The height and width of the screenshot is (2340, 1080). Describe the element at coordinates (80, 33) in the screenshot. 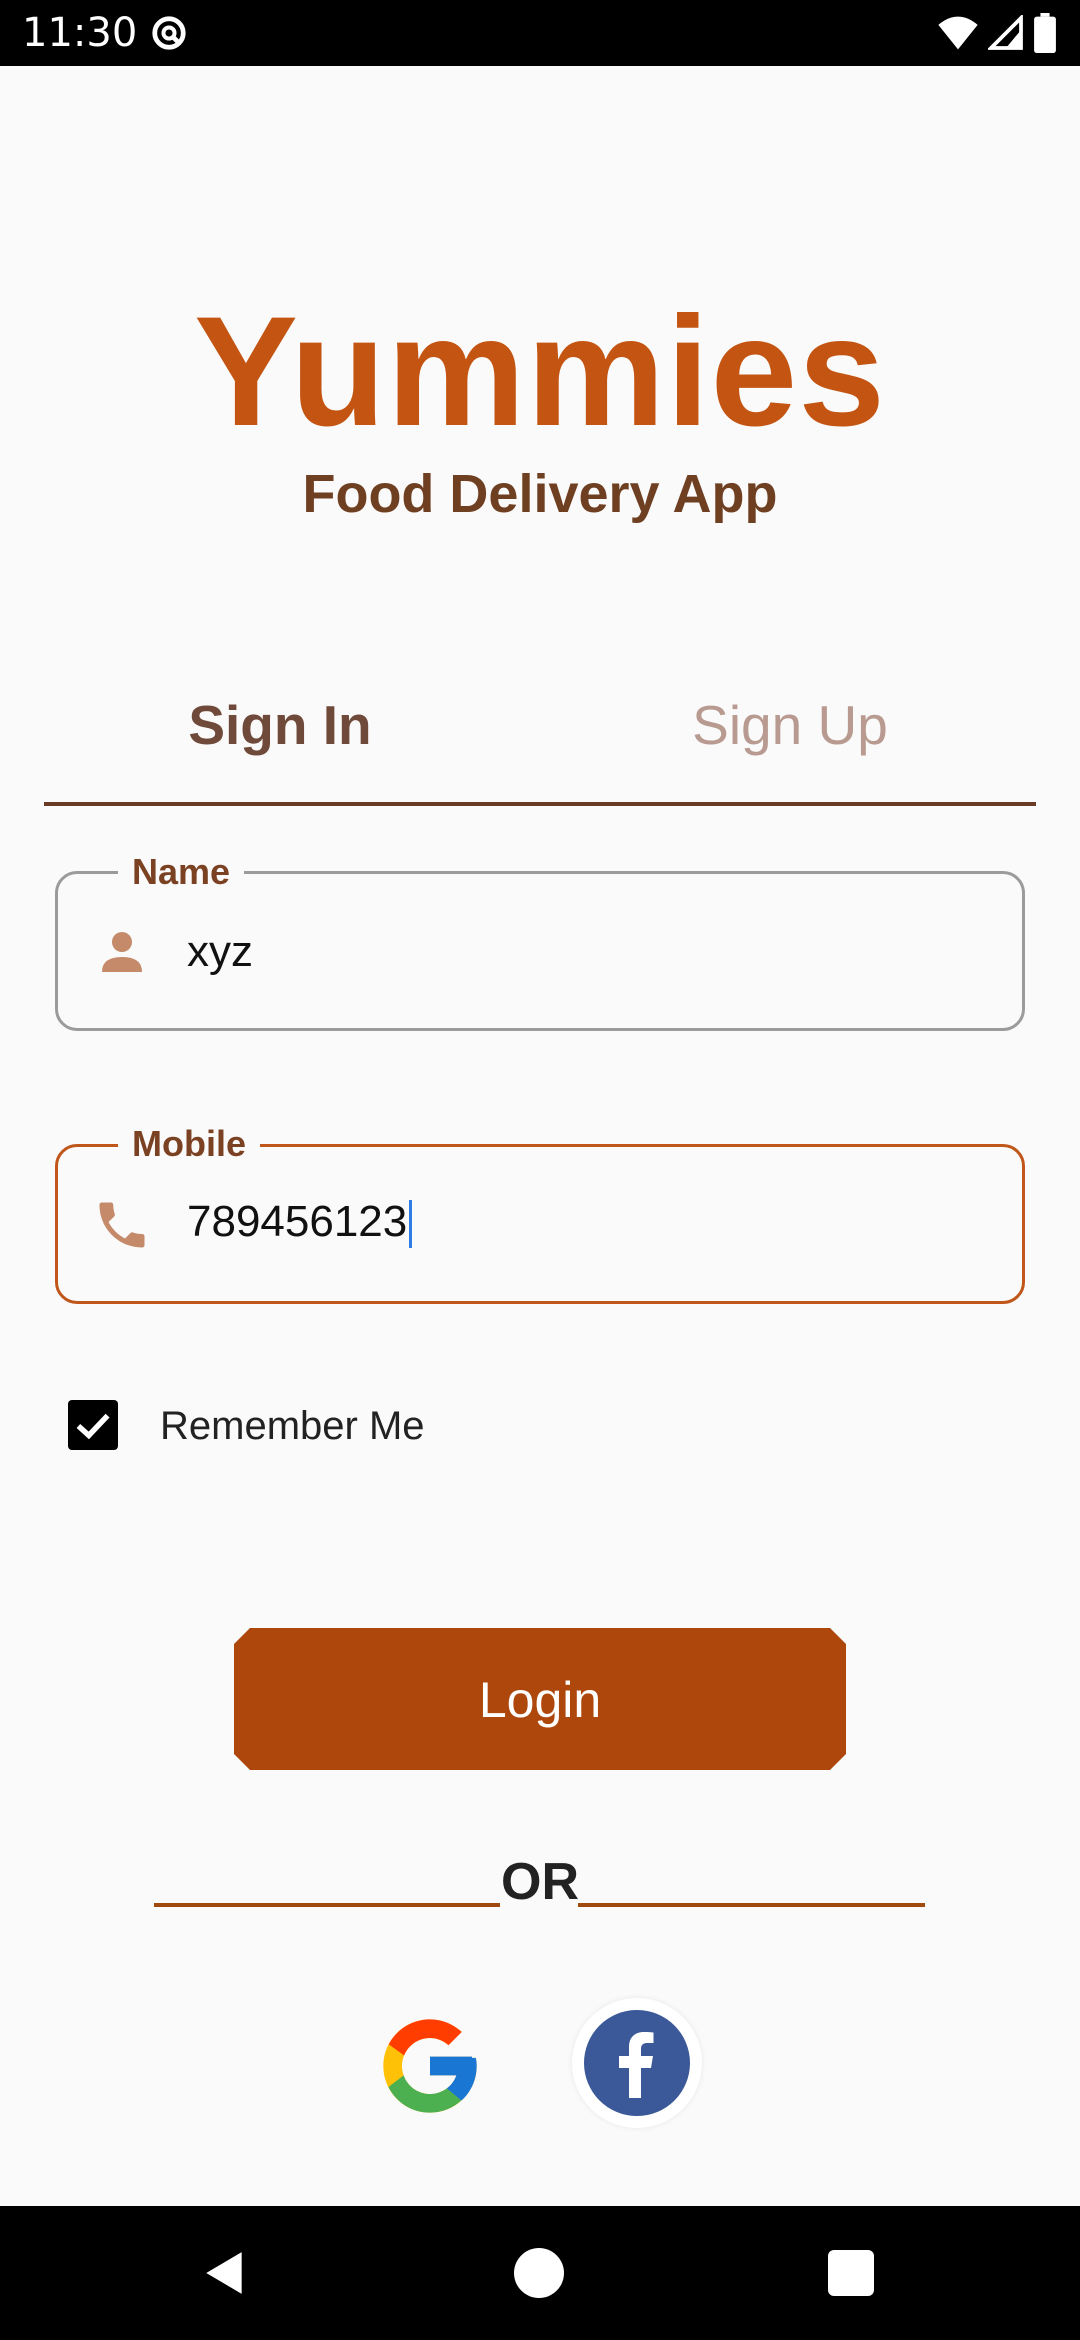

I see `status-time: 11:30` at that location.